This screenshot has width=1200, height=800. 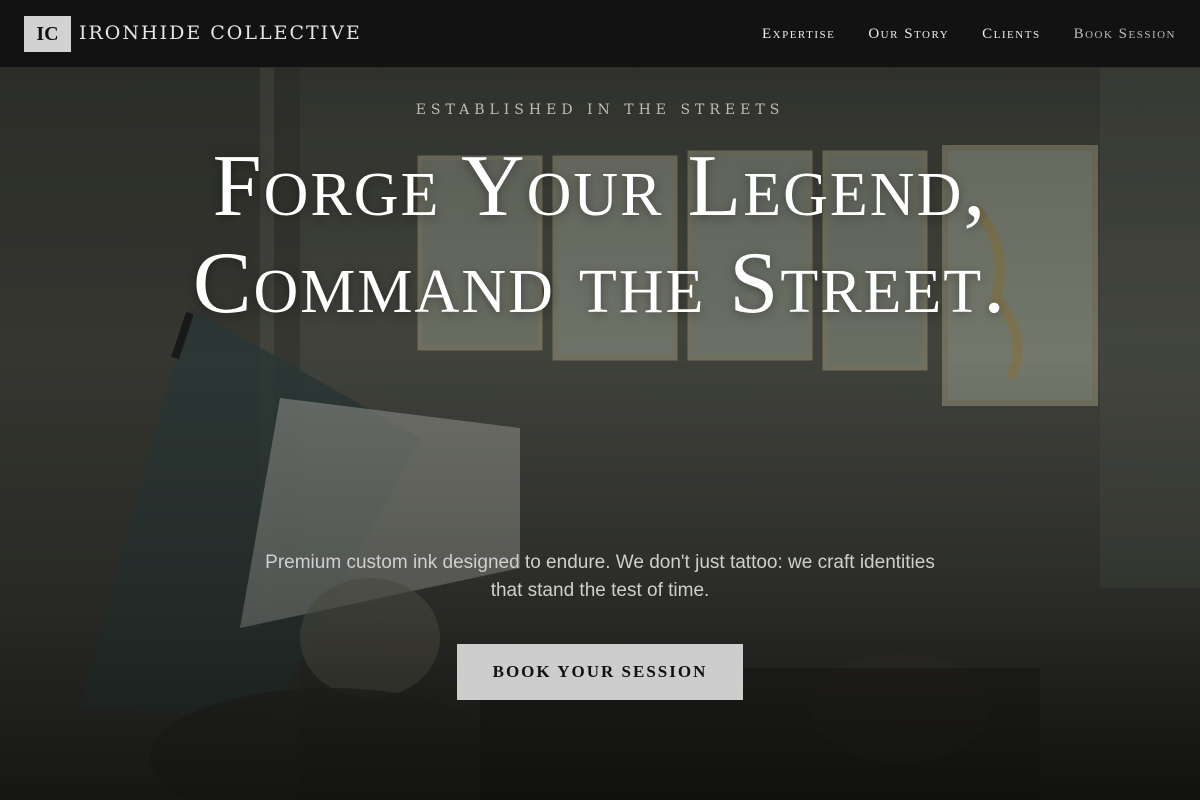 I want to click on nav-item-clients: Clients, so click(x=1011, y=34).